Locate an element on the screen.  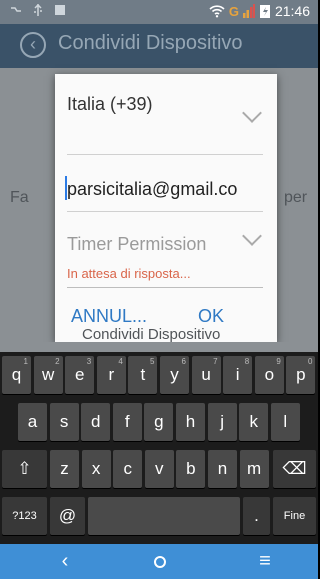
key-label: u is located at coordinates (206, 374).